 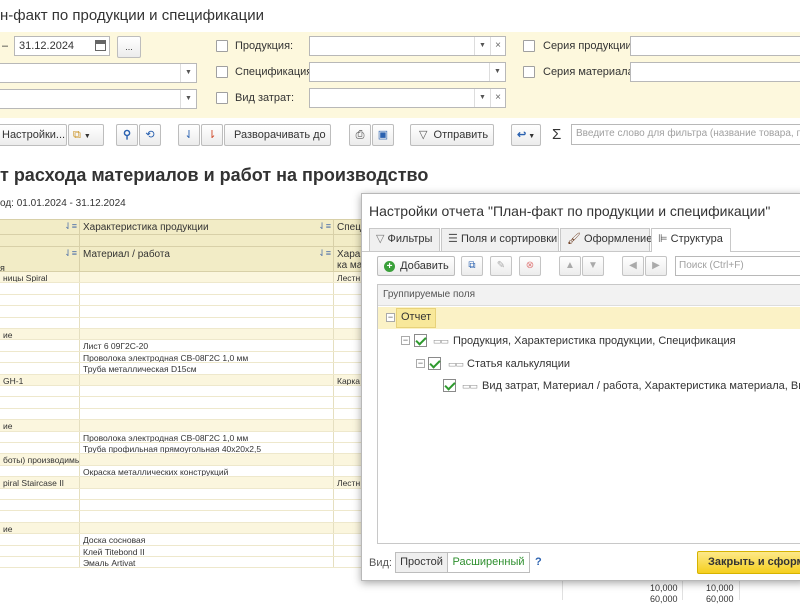 What do you see at coordinates (404, 239) in the screenshot?
I see `tab-filters: ▽ Фильтры` at bounding box center [404, 239].